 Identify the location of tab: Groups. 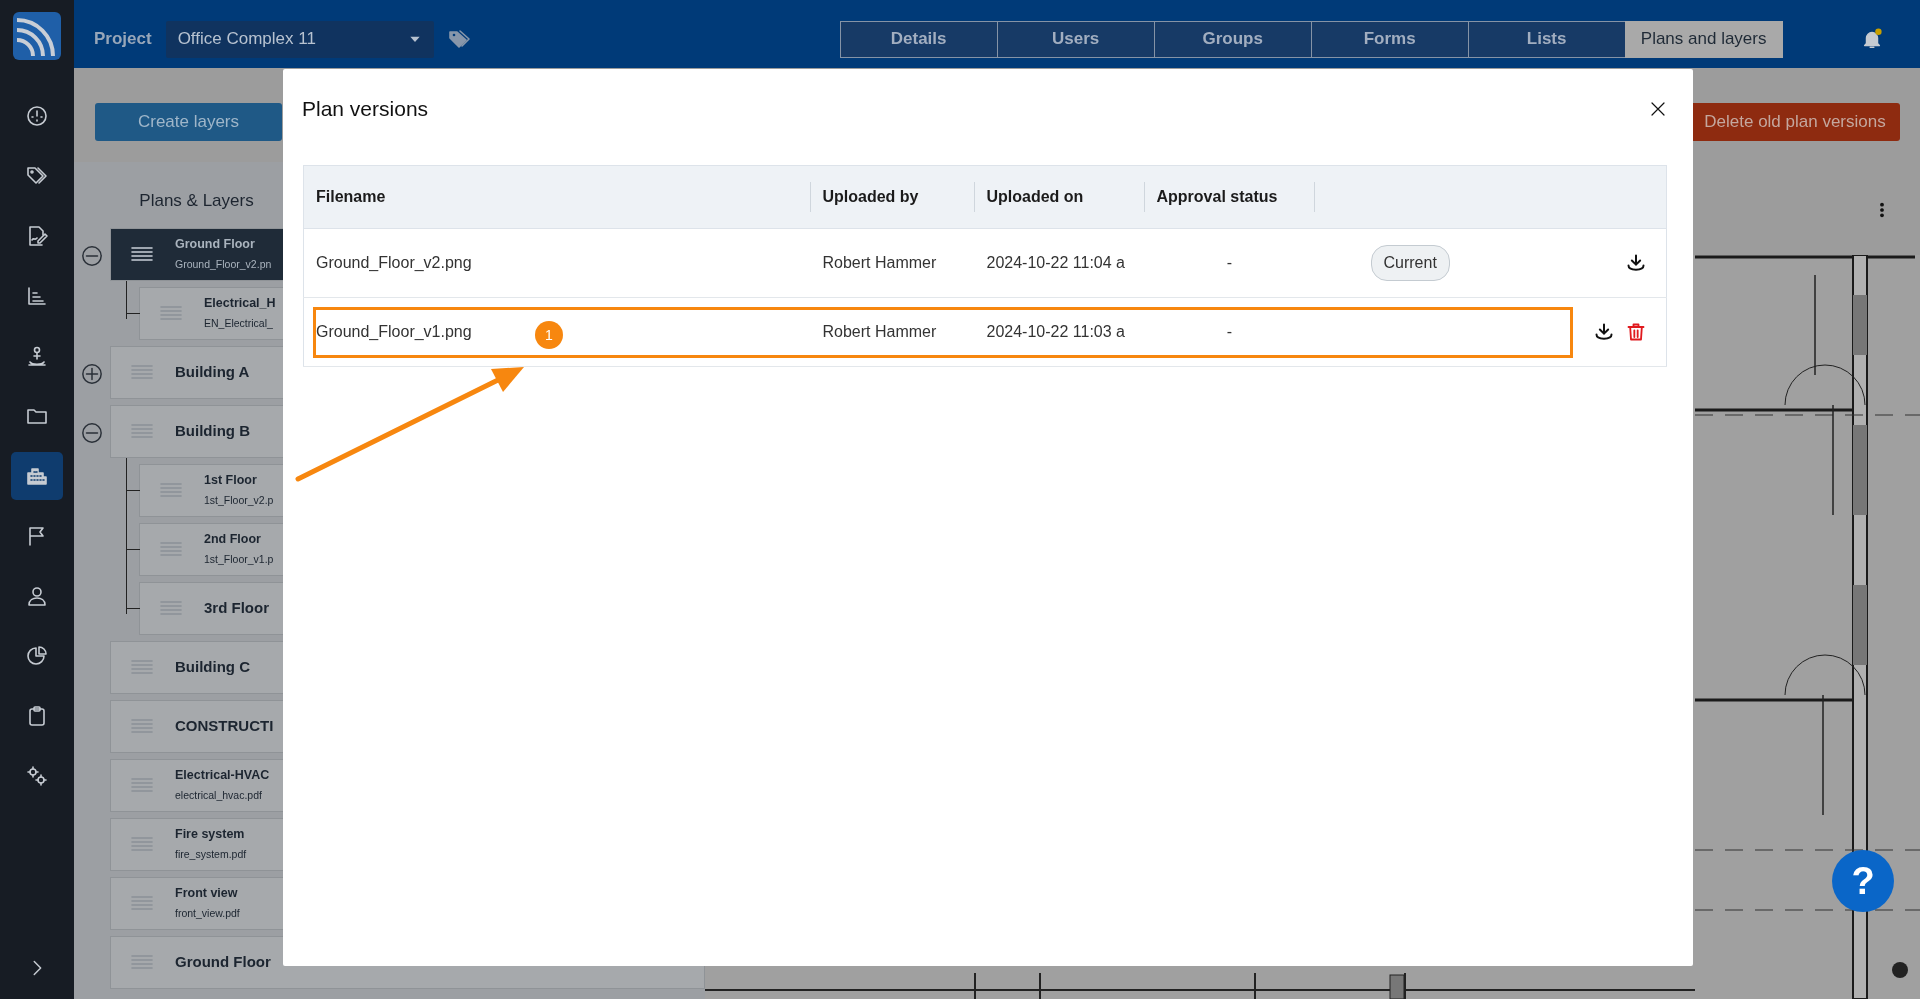
(1232, 39).